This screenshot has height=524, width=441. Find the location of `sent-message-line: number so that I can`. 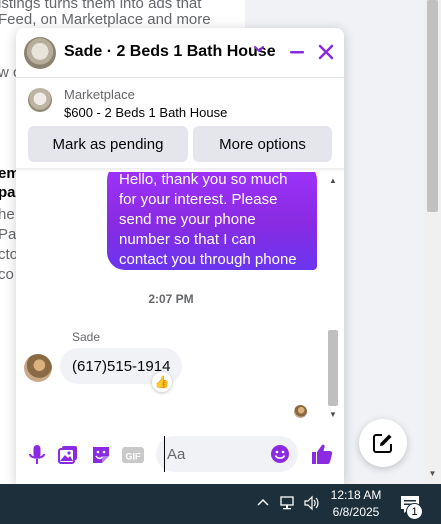

sent-message-line: number so that I can is located at coordinates (187, 239).